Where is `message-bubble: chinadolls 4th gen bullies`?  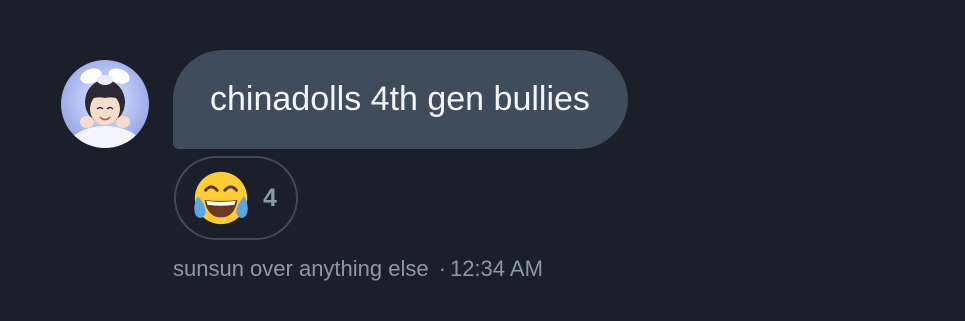 message-bubble: chinadolls 4th gen bullies is located at coordinates (400, 99).